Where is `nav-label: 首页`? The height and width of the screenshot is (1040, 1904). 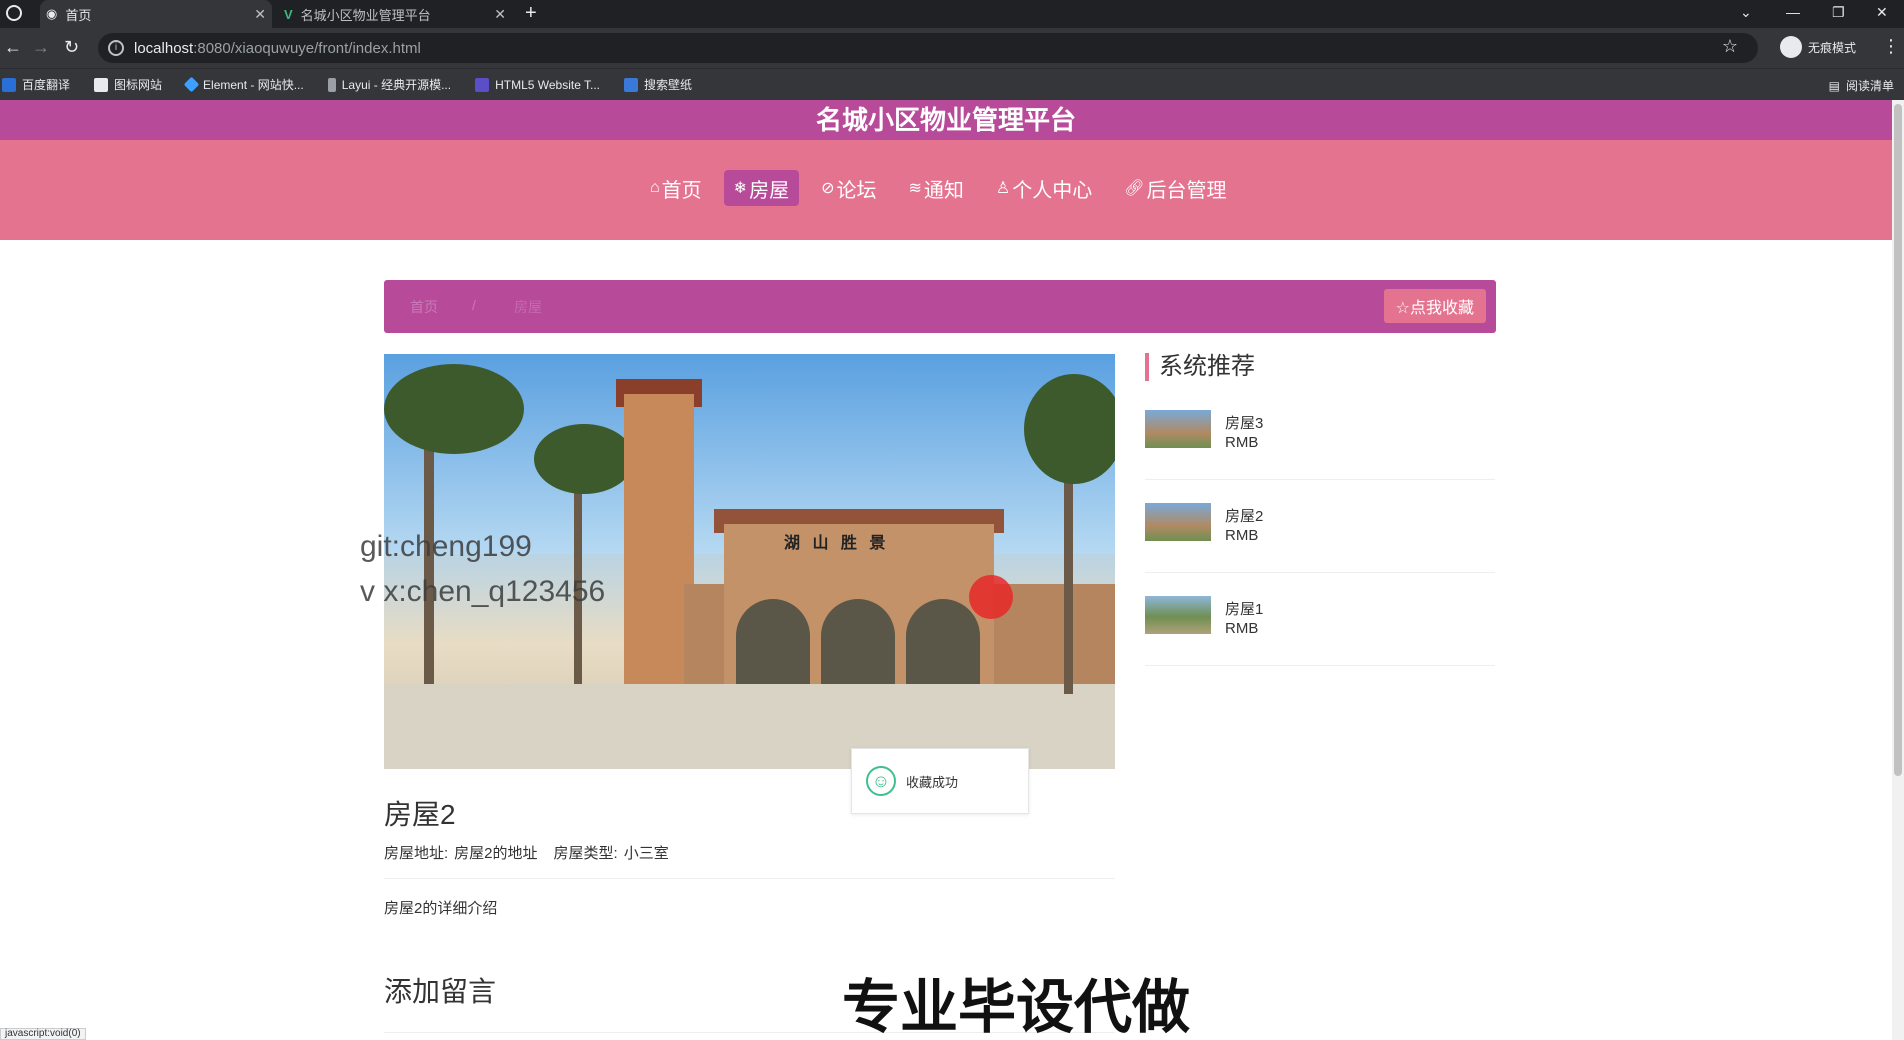 nav-label: 首页 is located at coordinates (681, 190).